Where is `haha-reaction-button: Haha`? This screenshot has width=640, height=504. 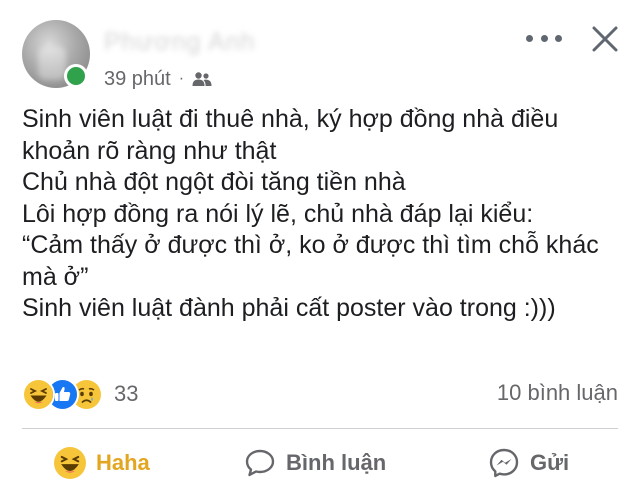
haha-reaction-button: Haha is located at coordinates (102, 463).